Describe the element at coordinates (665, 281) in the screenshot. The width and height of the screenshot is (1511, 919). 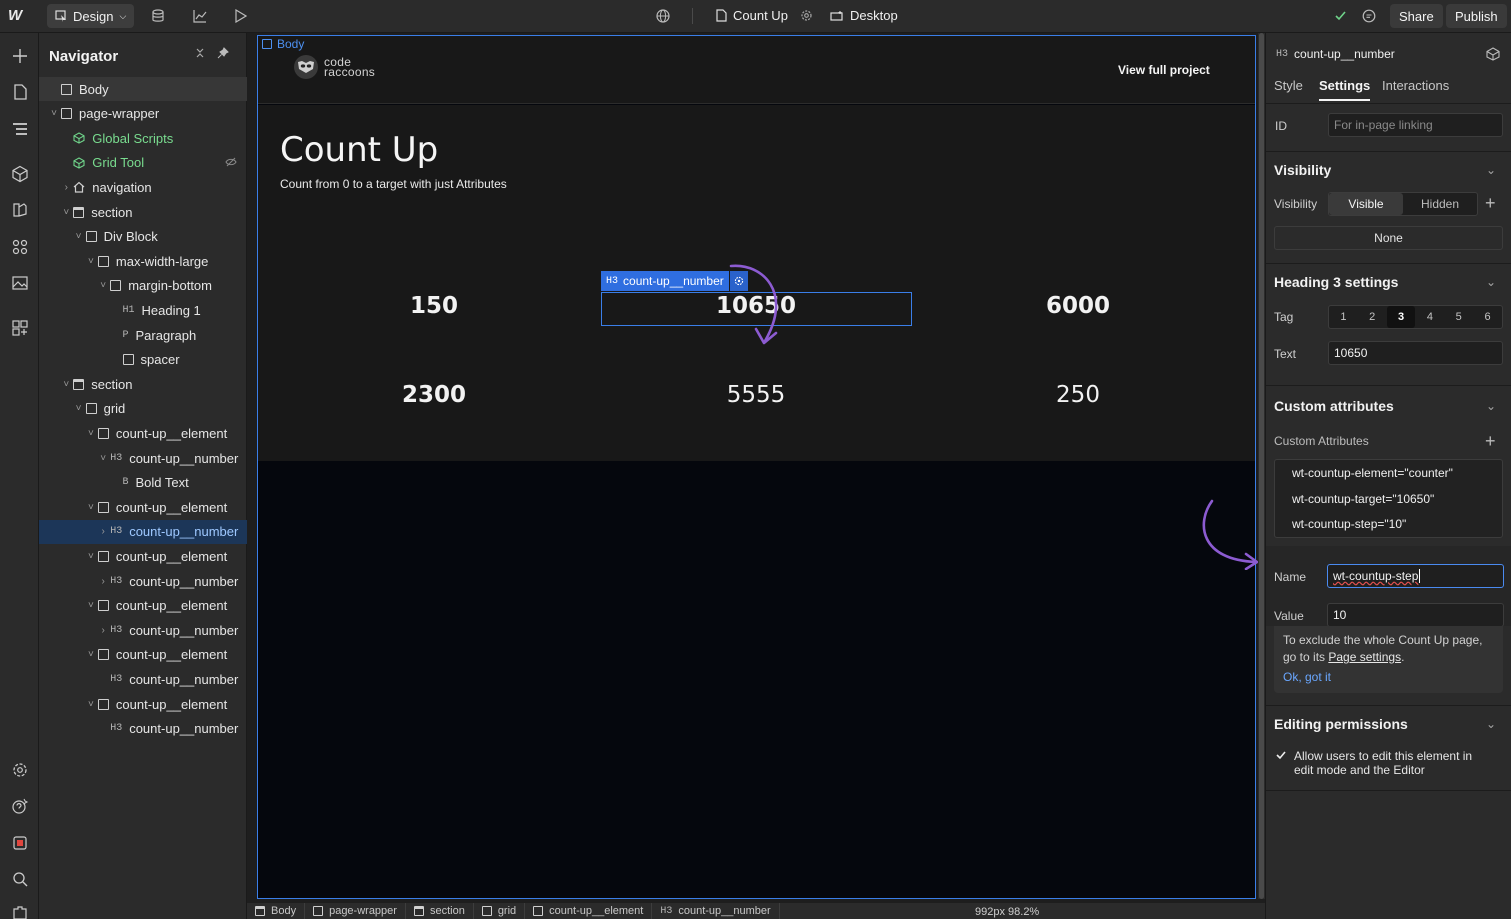
I see `selected-element-name: H3 count-up__number` at that location.